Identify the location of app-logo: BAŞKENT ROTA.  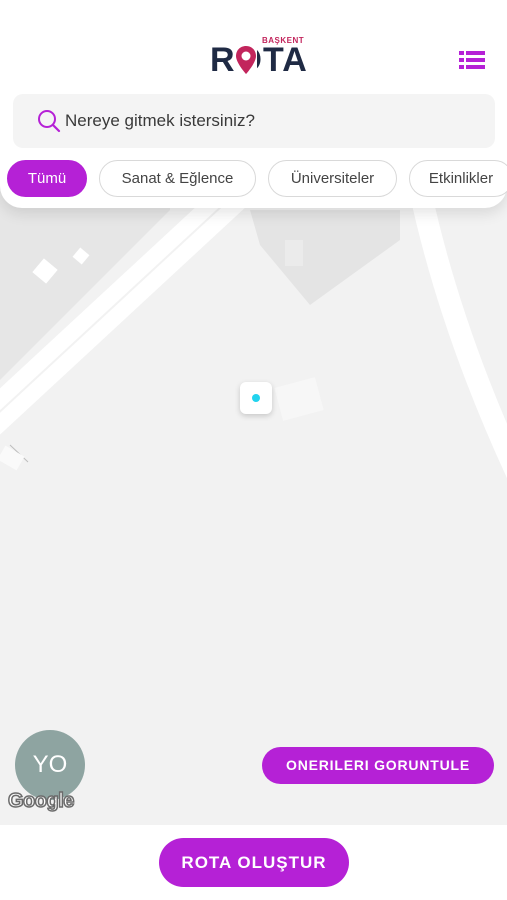
(258, 57).